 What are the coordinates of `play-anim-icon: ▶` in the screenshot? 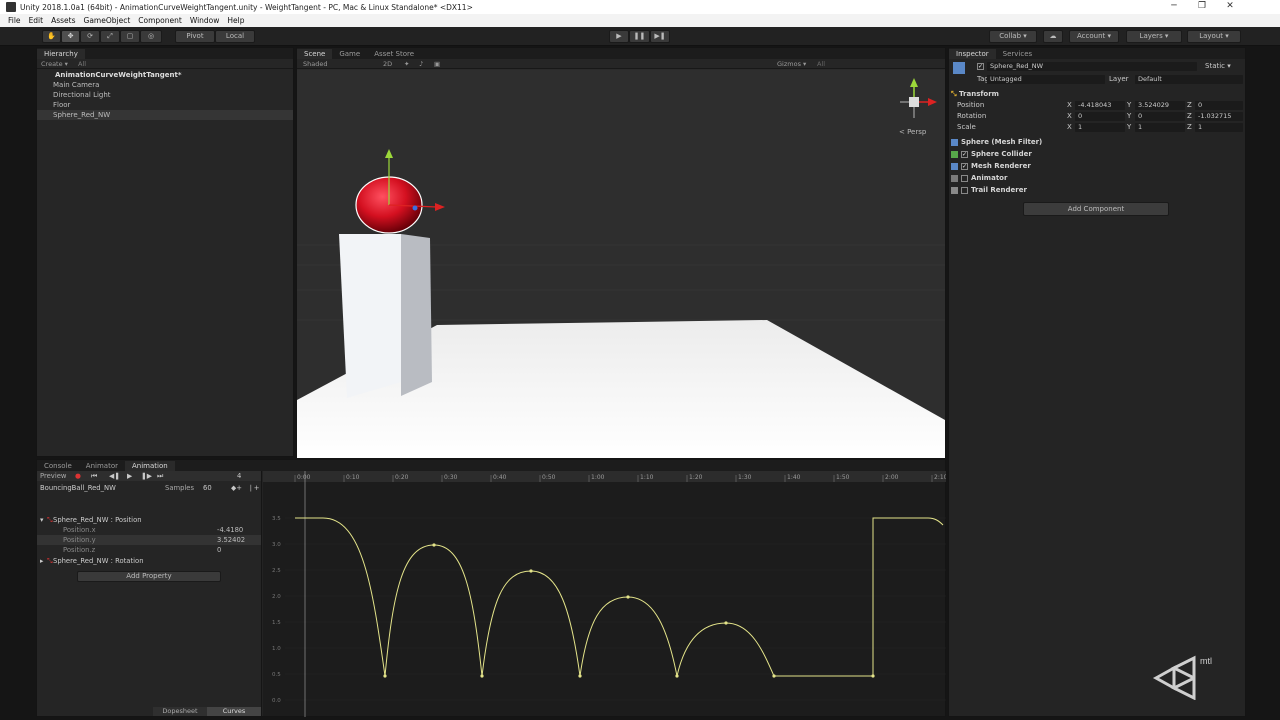 It's located at (129, 476).